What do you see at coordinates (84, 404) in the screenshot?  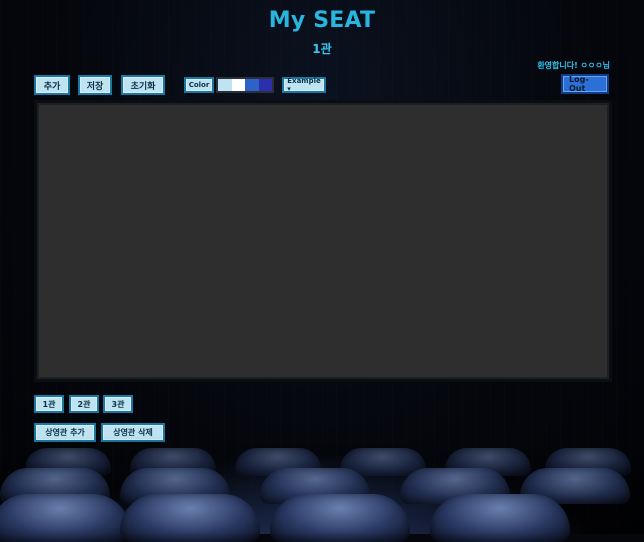 I see `hall-tab-2: 2관` at bounding box center [84, 404].